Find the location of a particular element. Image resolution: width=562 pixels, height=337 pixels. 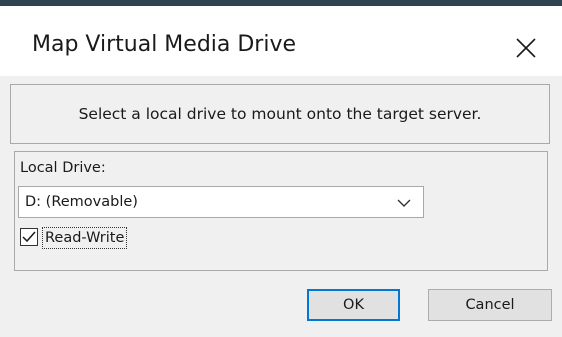

local-drive-label: Local Drive: is located at coordinates (63, 168).